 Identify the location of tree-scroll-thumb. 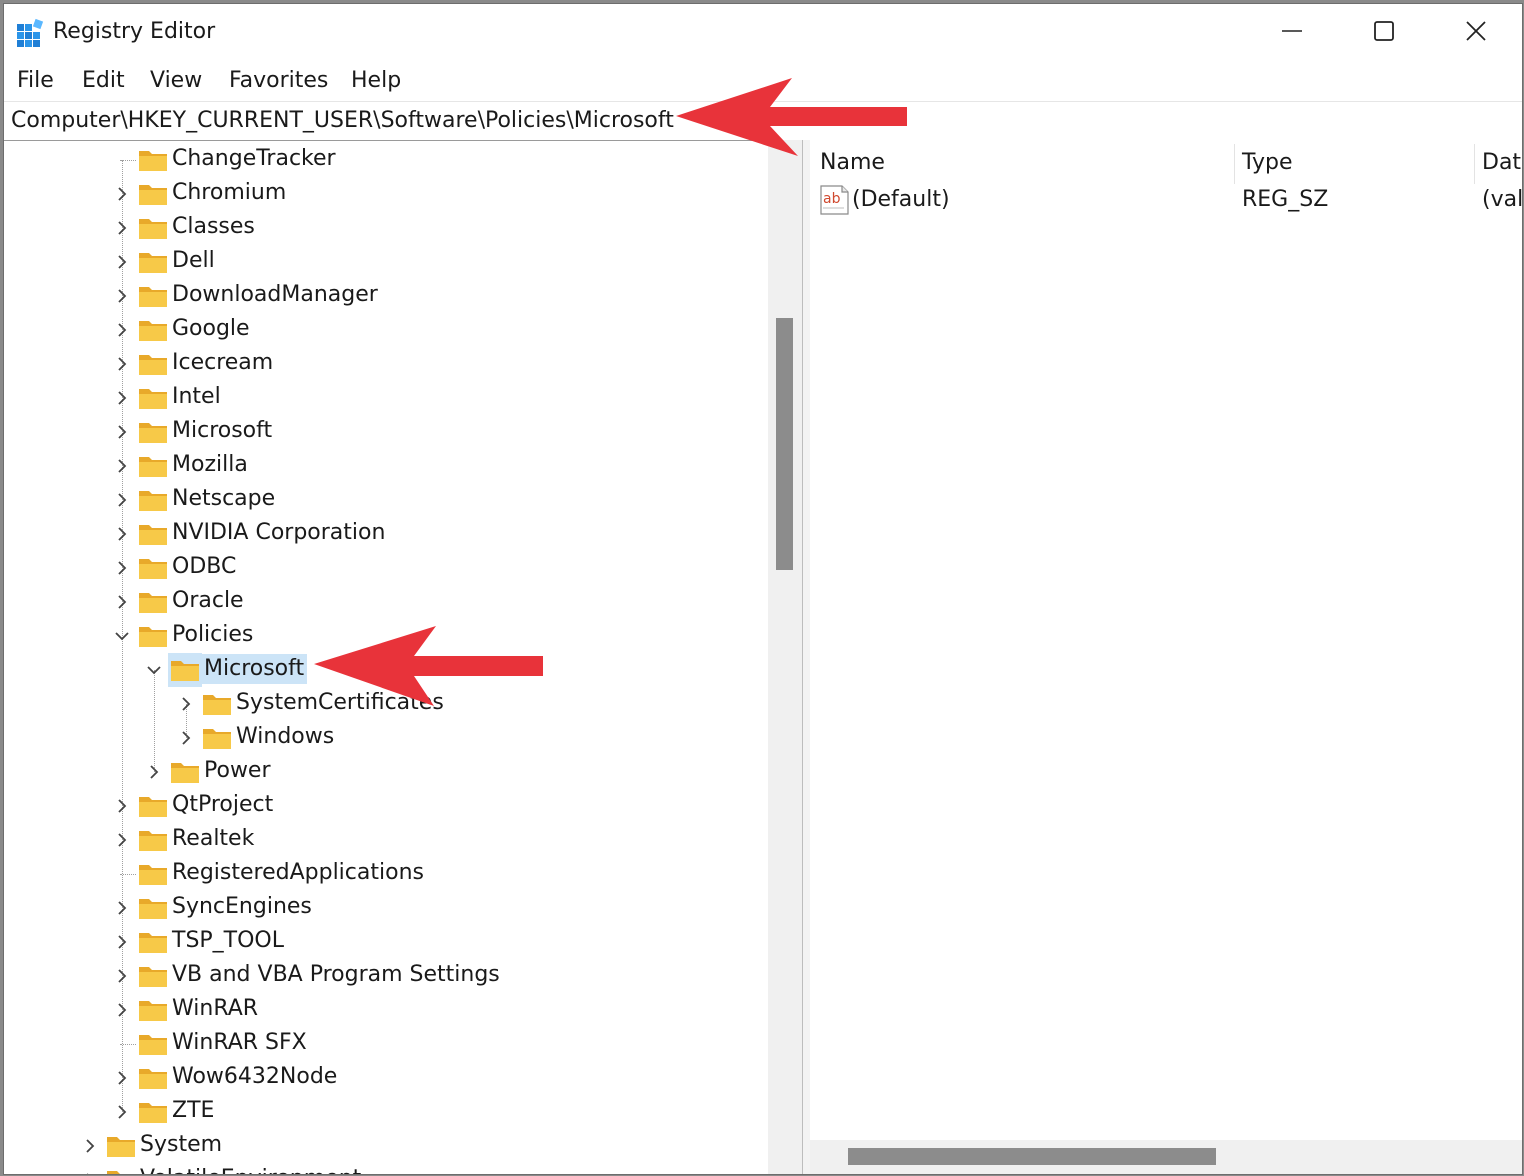
(784, 444).